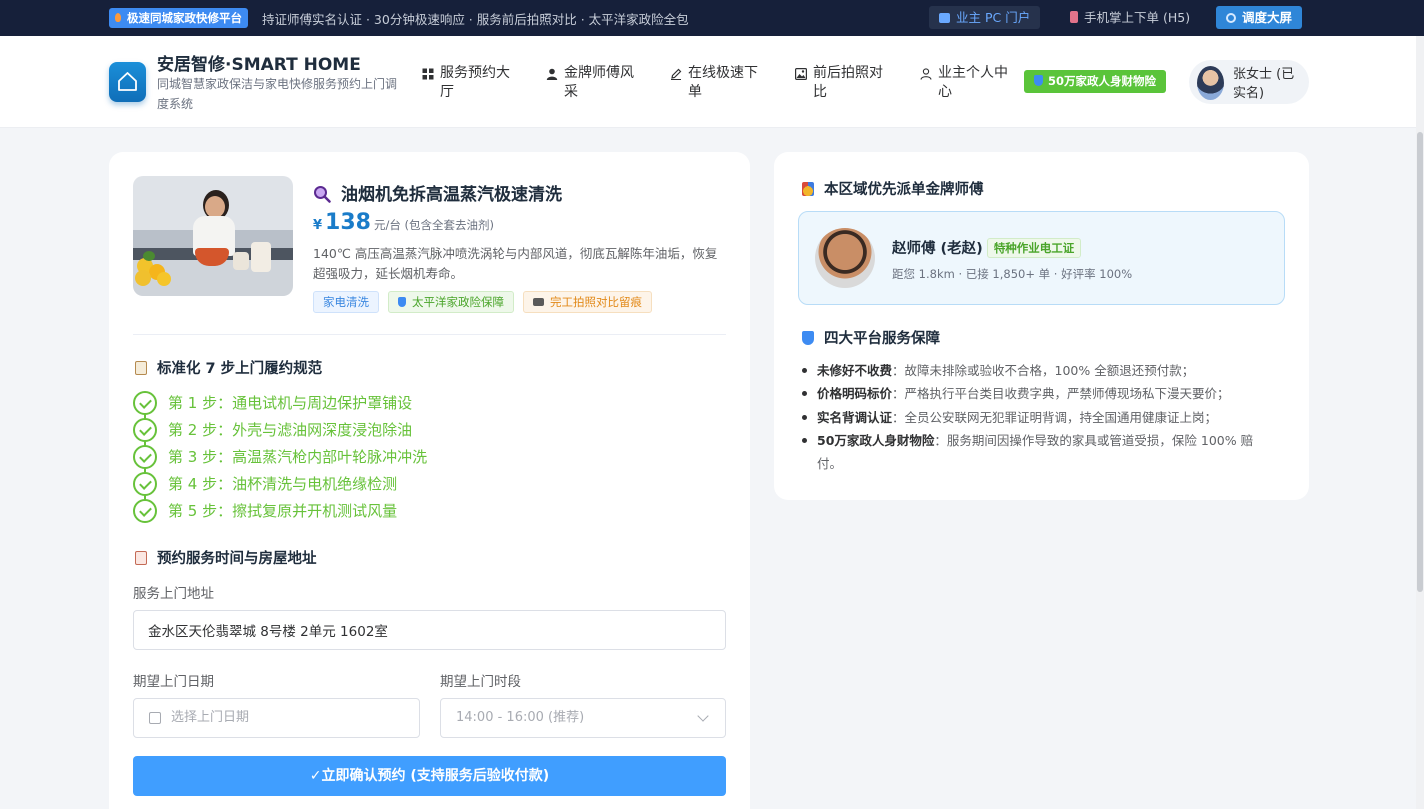  Describe the element at coordinates (1259, 17) in the screenshot. I see `dashboard-button: 调度大屏` at that location.